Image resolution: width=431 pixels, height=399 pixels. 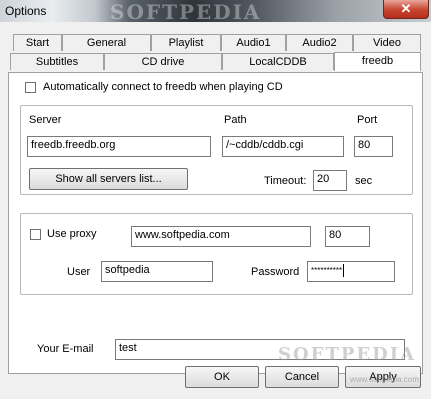 I want to click on server-label: Server, so click(x=45, y=120).